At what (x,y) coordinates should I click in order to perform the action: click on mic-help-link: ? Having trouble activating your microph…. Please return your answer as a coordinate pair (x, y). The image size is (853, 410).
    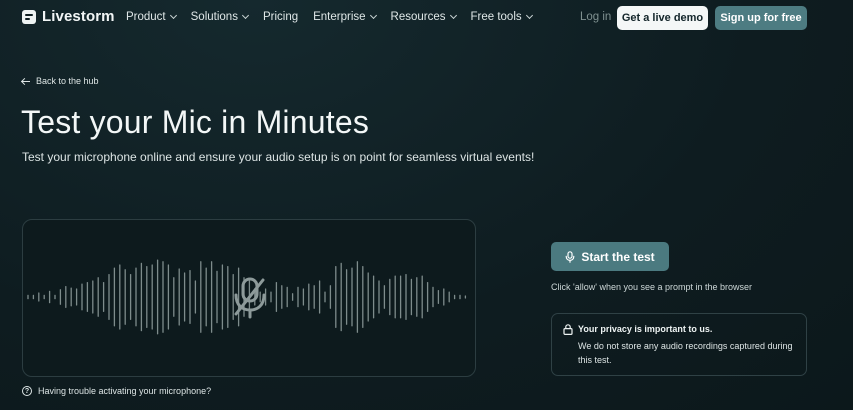
    Looking at the image, I should click on (116, 391).